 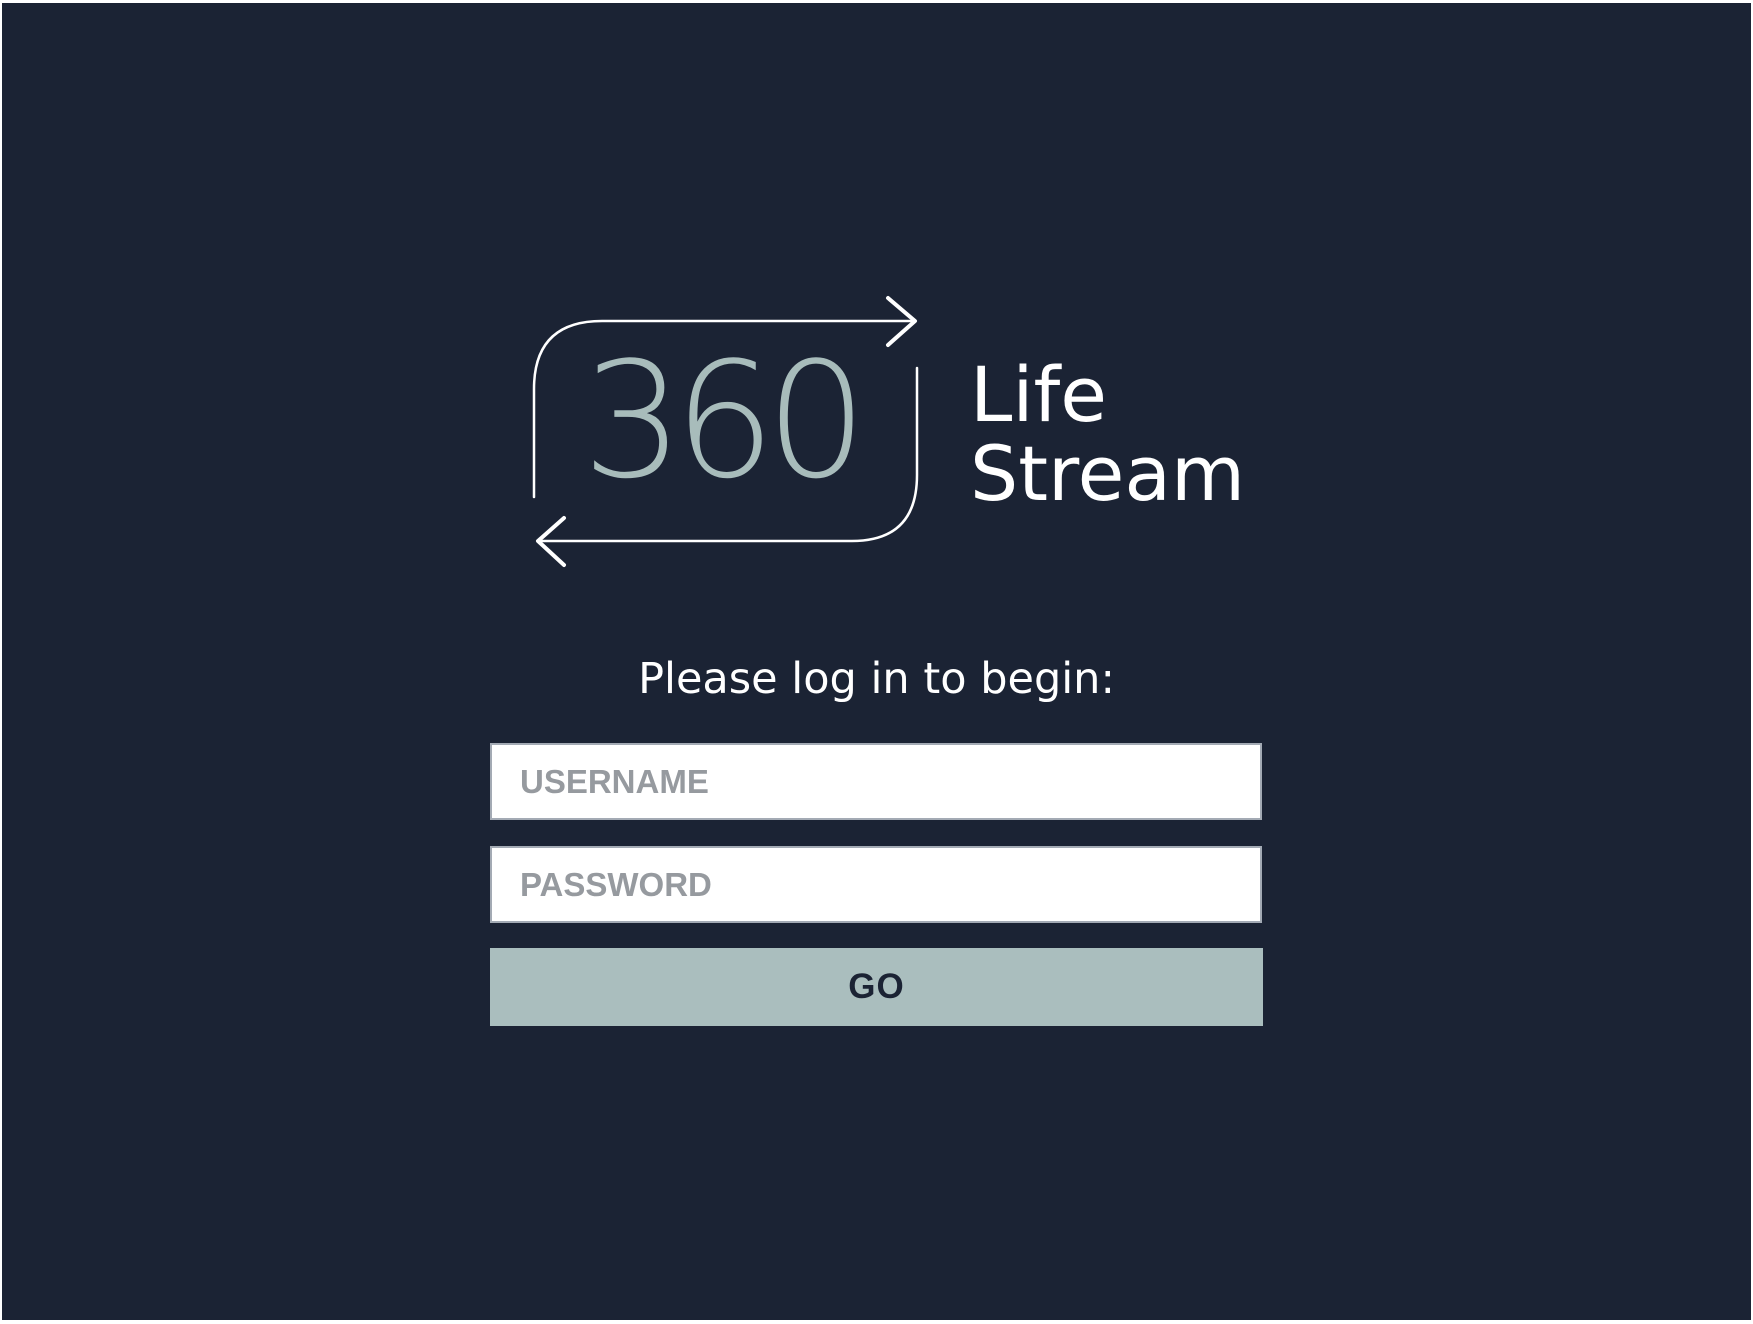 What do you see at coordinates (876, 679) in the screenshot?
I see `login-prompt: Please log in to begin:` at bounding box center [876, 679].